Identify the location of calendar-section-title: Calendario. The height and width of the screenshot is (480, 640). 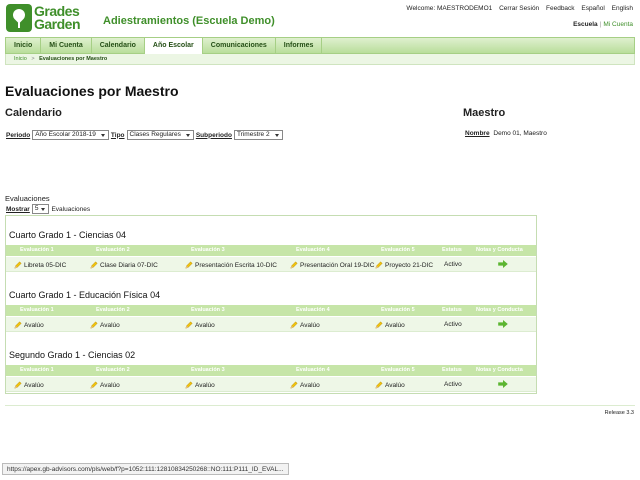
(33, 113).